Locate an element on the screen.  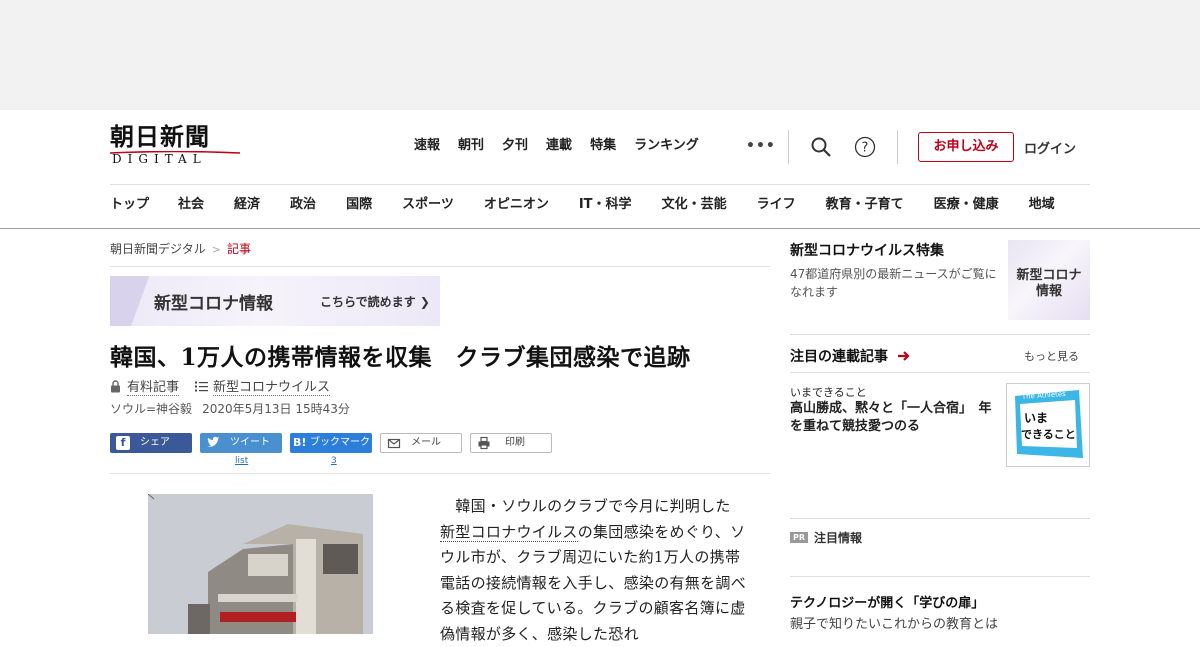
nav-item-it-science: IT・科学 is located at coordinates (605, 205).